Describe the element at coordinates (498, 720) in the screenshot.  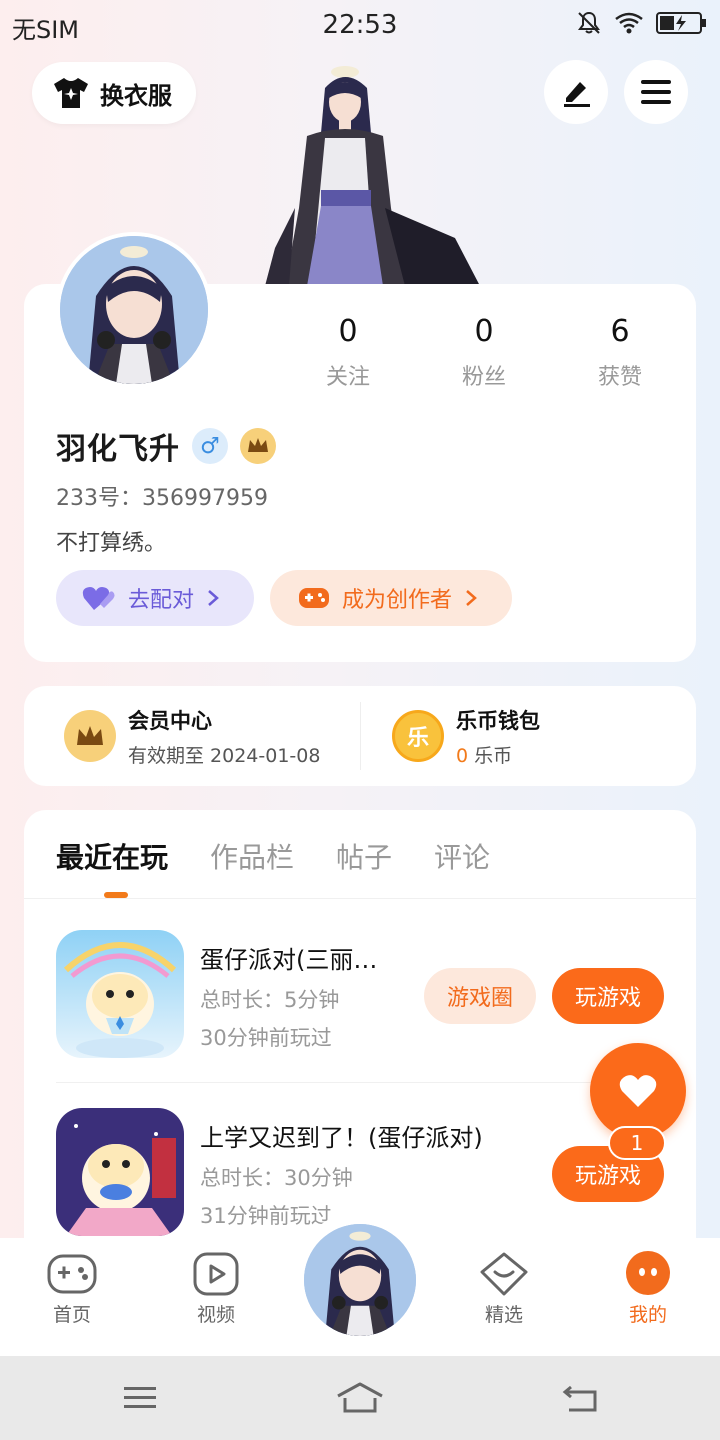
I see `wallet-title: 乐币钱包` at that location.